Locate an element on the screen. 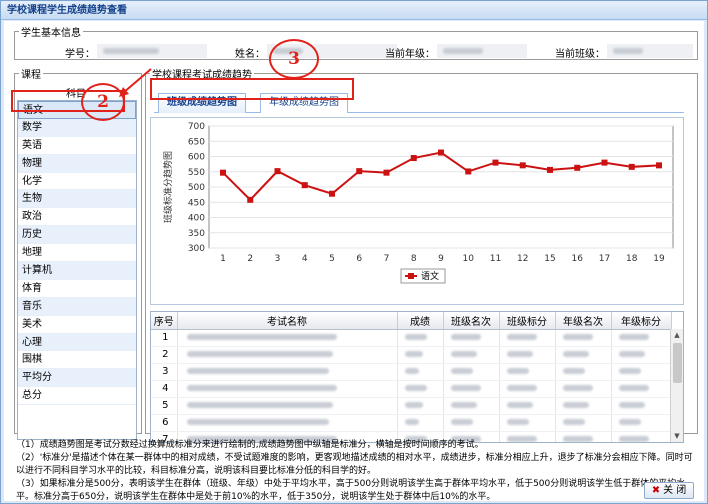  course-item: 围棋 is located at coordinates (77, 360).